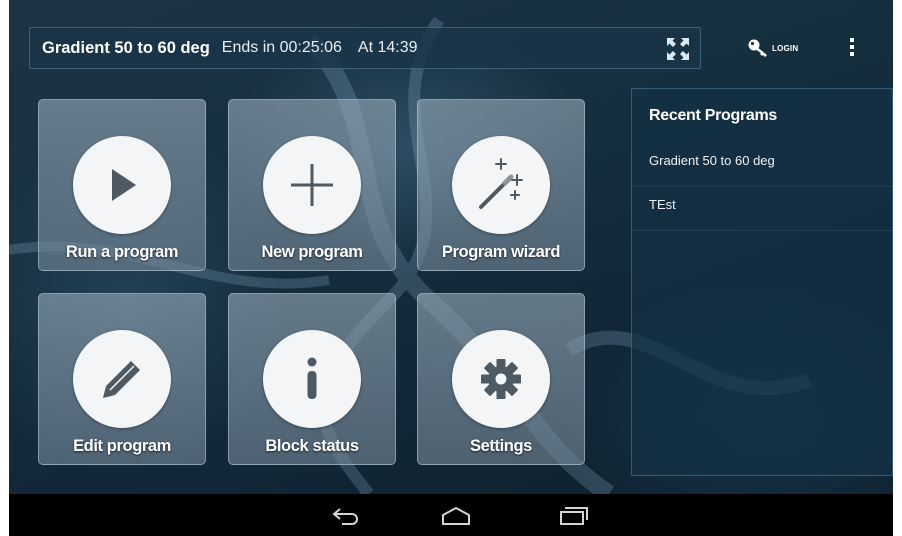  What do you see at coordinates (456, 515) in the screenshot?
I see `home-icon` at bounding box center [456, 515].